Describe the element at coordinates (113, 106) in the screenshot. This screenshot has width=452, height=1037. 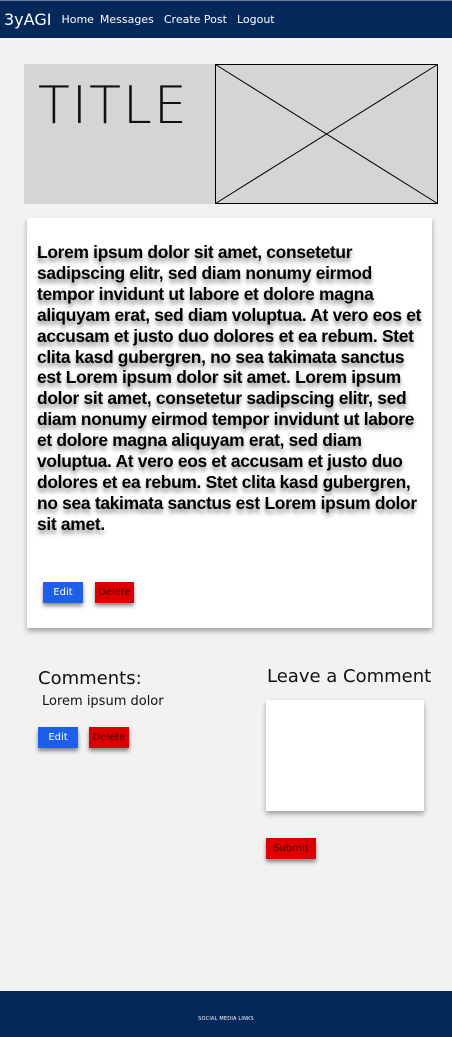
I see `post-title: TITLE` at that location.